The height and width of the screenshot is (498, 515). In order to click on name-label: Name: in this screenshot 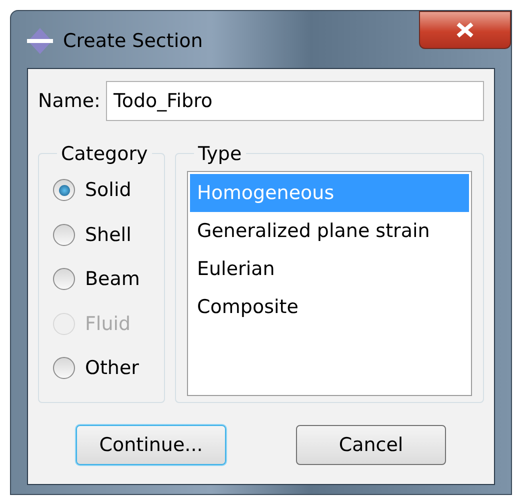, I will do `click(69, 101)`.